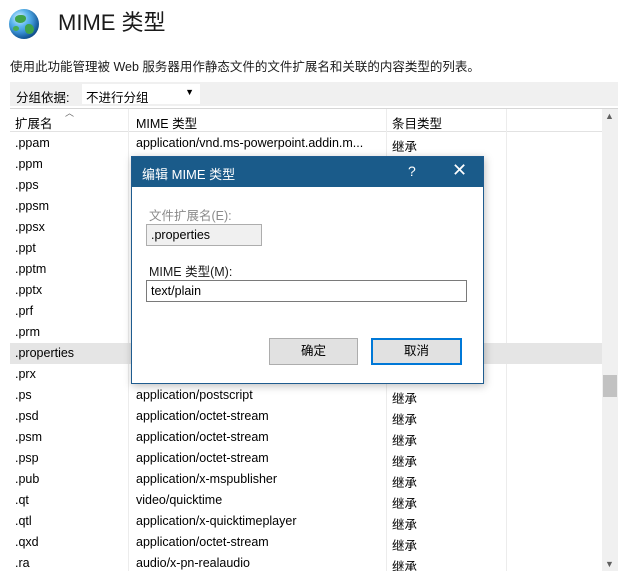 The height and width of the screenshot is (575, 628). I want to click on extension-cell: .pptx, so click(29, 290).